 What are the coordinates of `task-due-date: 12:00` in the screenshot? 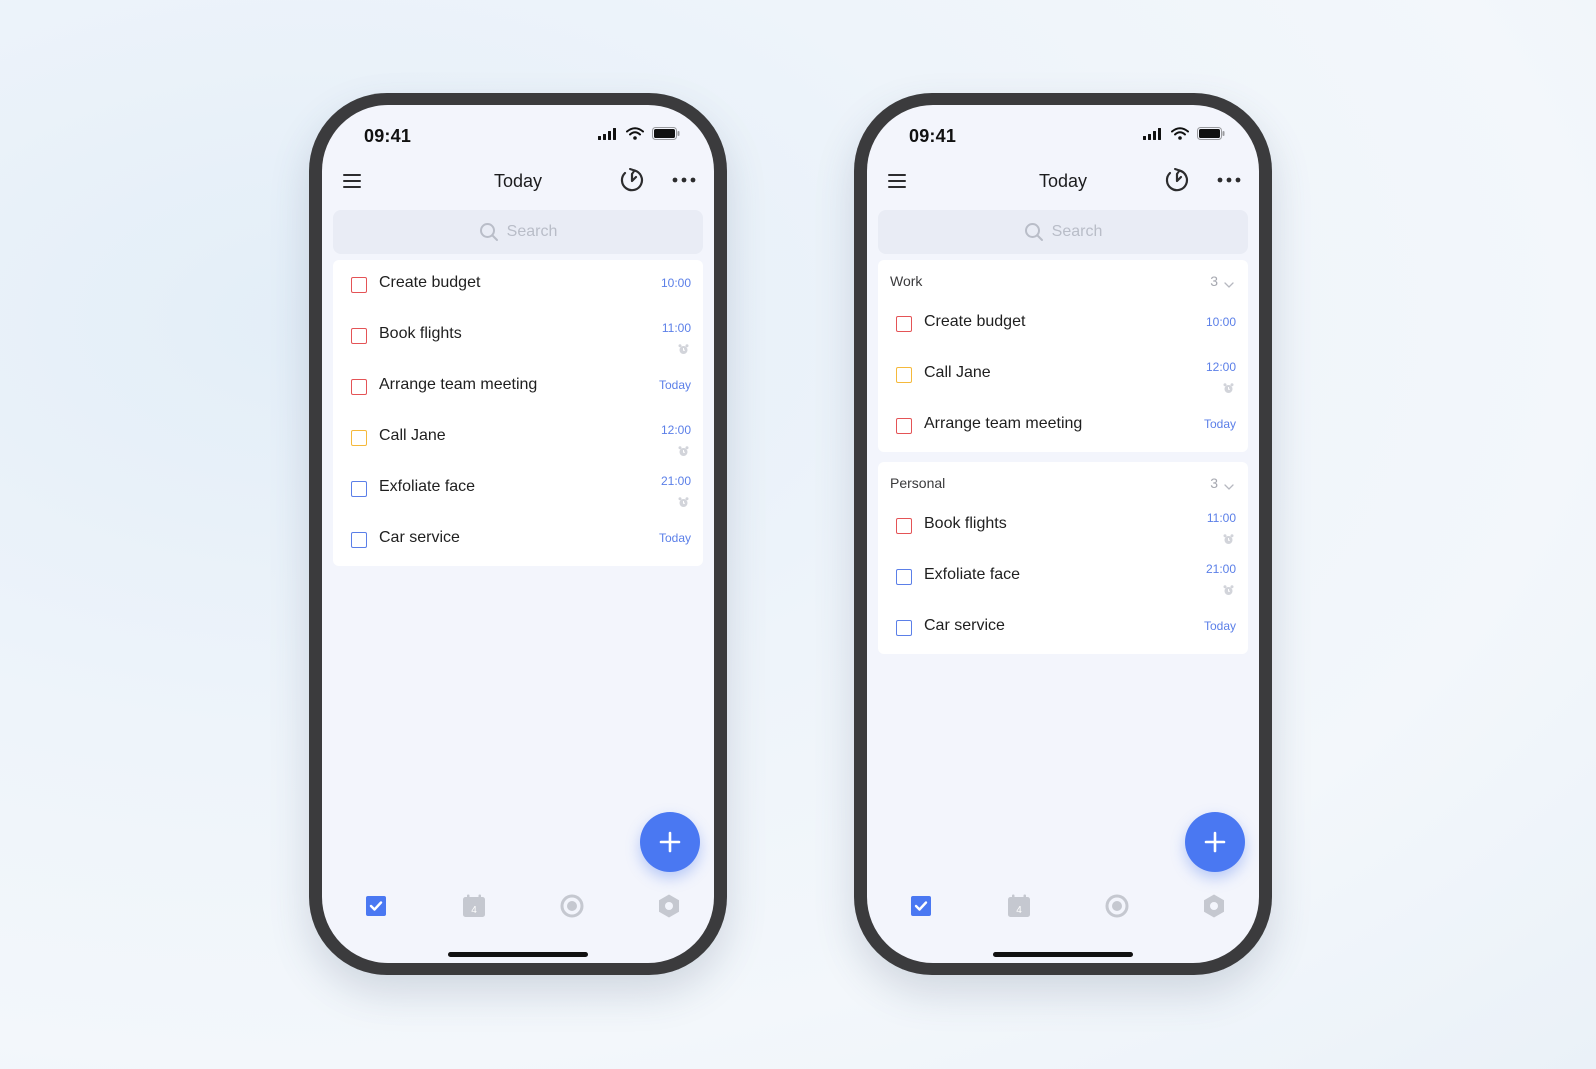 It's located at (1220, 367).